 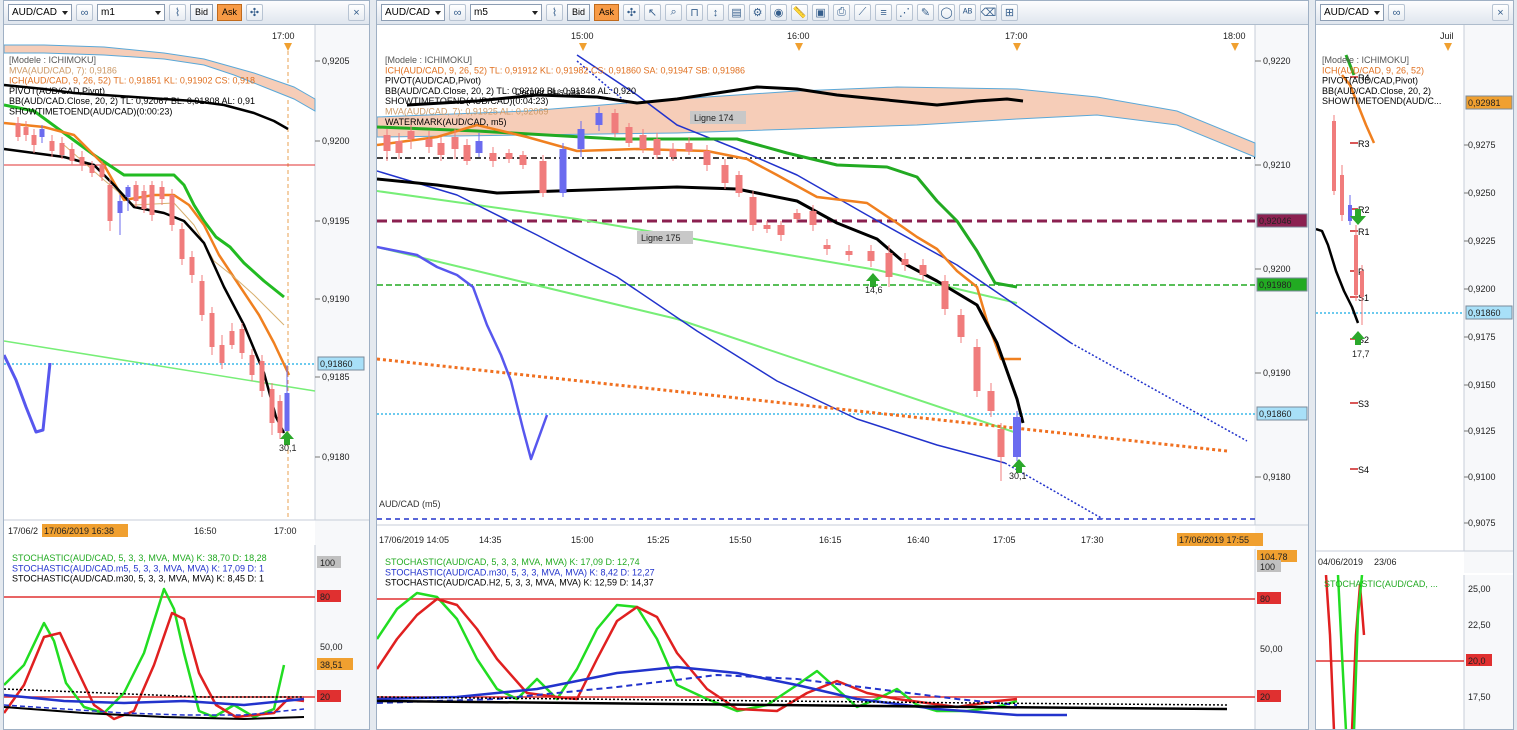 I want to click on timeframe-select: m1, so click(x=131, y=12).